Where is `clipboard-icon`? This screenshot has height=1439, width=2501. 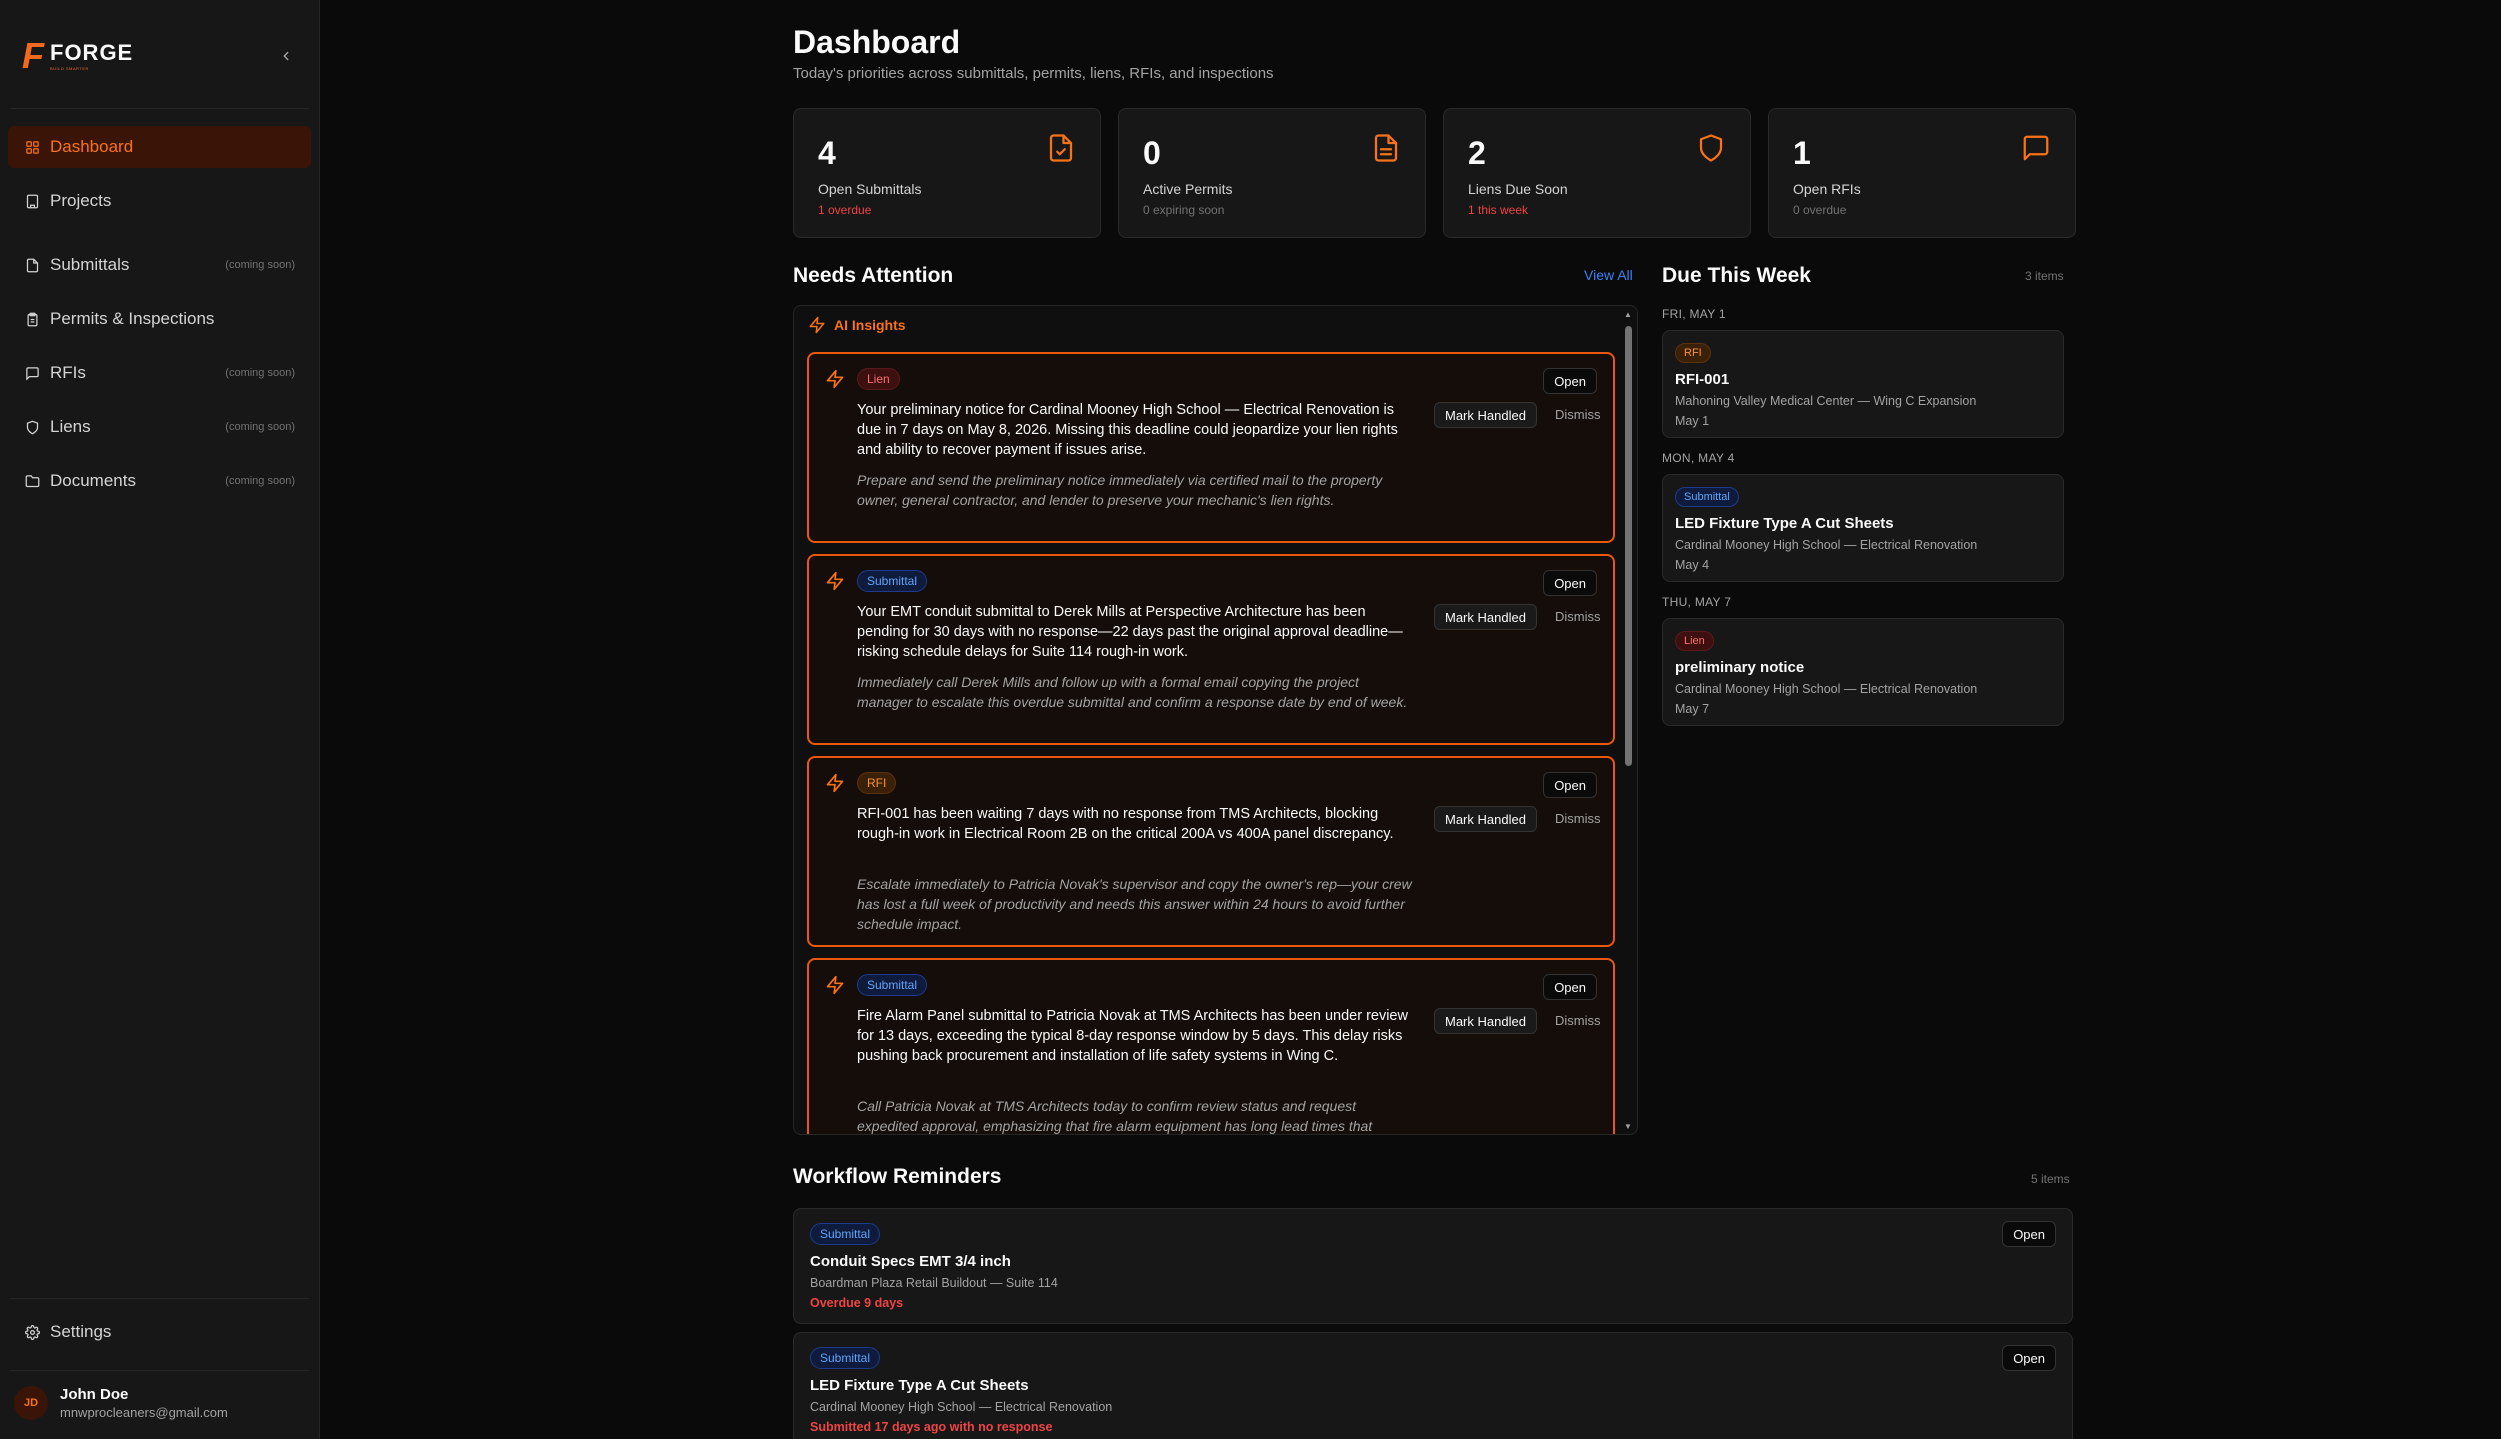
clipboard-icon is located at coordinates (32, 319).